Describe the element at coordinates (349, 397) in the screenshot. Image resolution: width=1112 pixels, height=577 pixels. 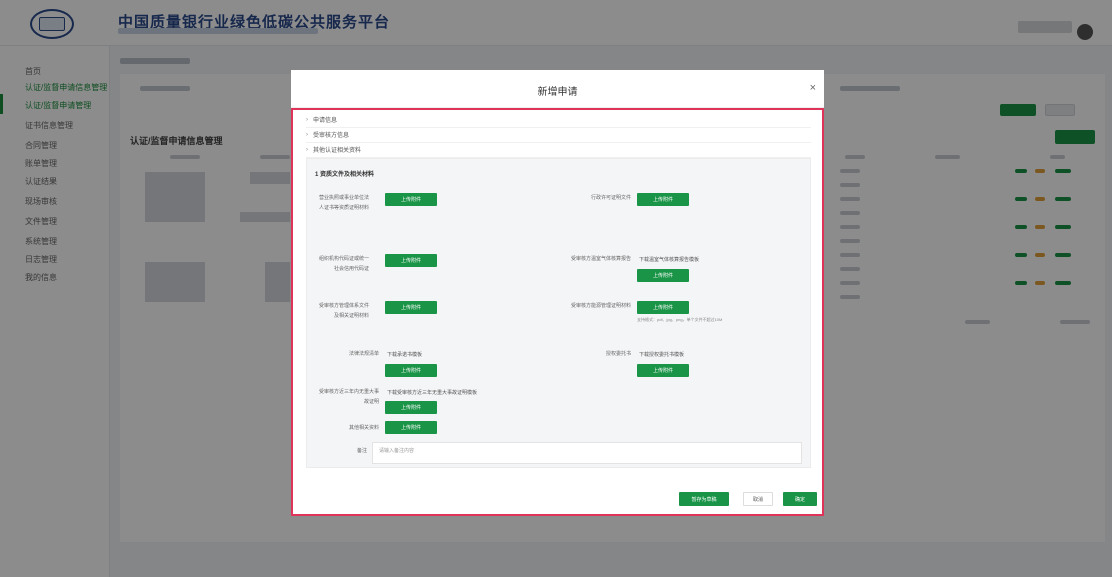
I see `field-label: 受审核方近三年内无重大事故证明` at that location.